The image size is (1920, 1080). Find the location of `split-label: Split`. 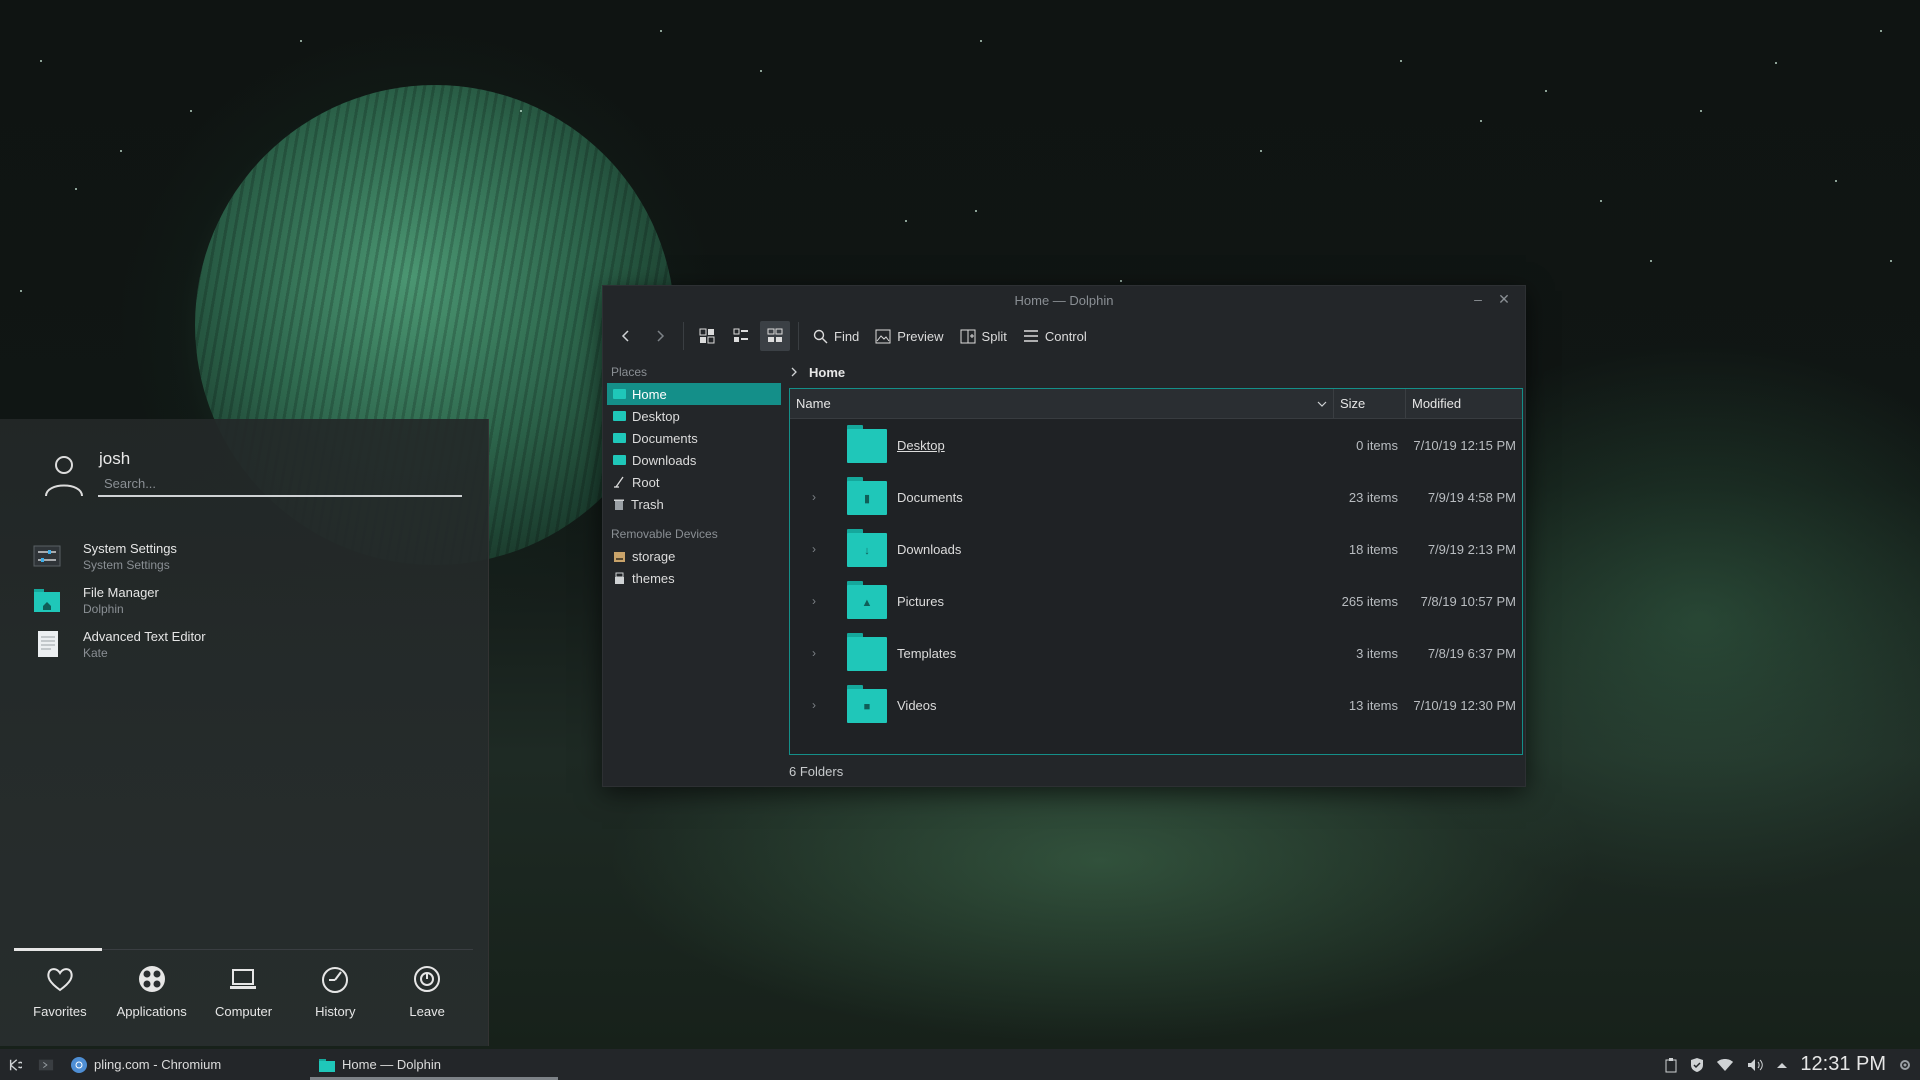

split-label: Split is located at coordinates (994, 336).